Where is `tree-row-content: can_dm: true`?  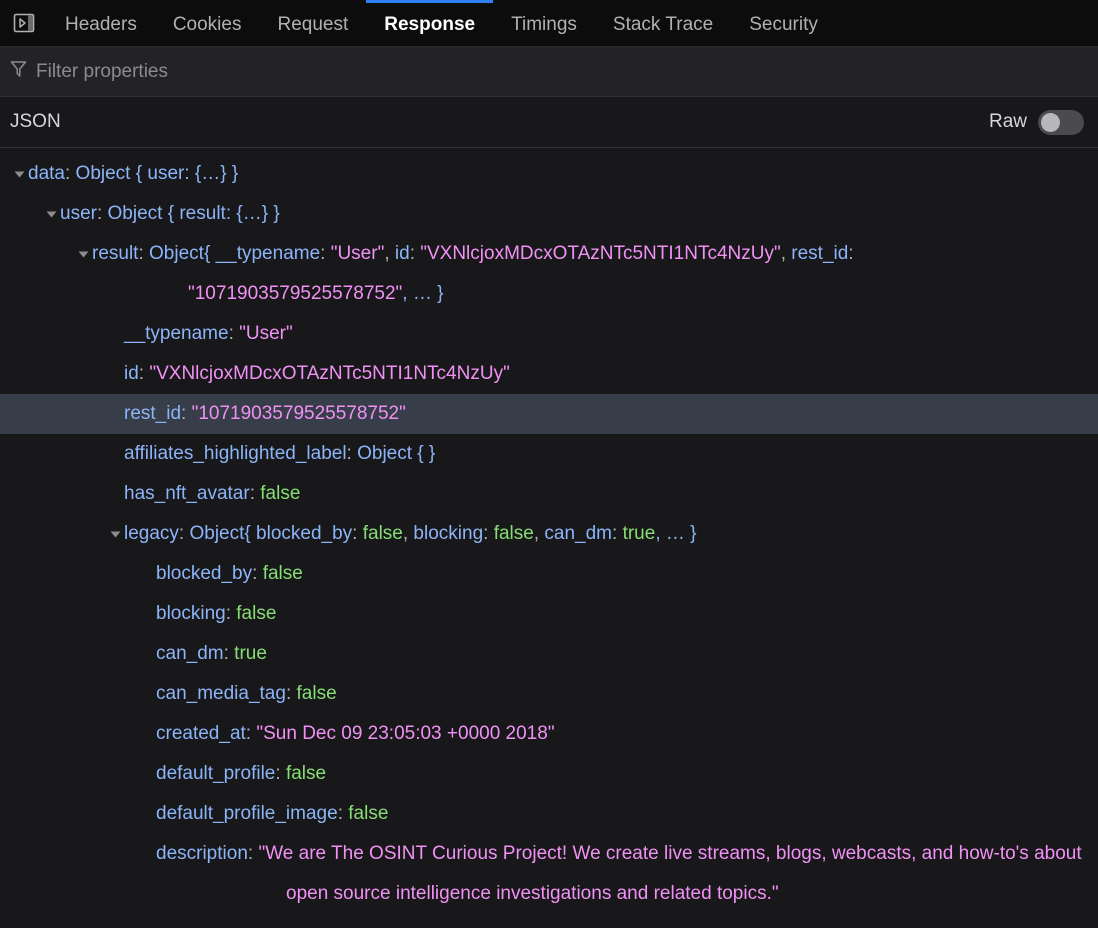
tree-row-content: can_dm: true is located at coordinates (211, 653).